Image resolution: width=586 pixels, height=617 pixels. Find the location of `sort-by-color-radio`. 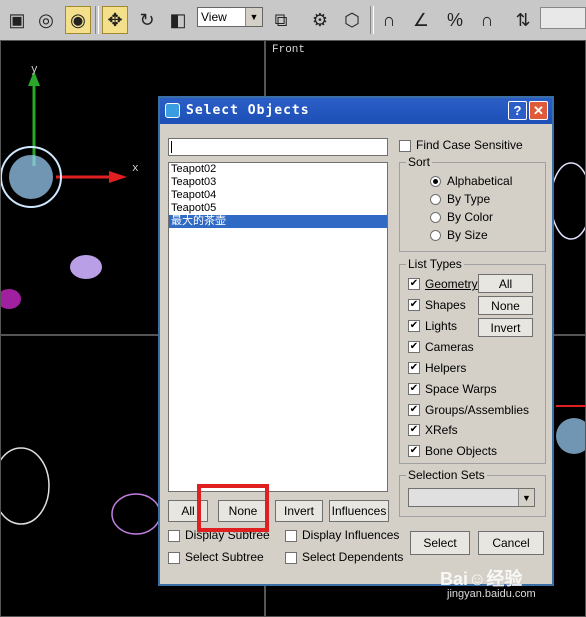

sort-by-color-radio is located at coordinates (435, 217).